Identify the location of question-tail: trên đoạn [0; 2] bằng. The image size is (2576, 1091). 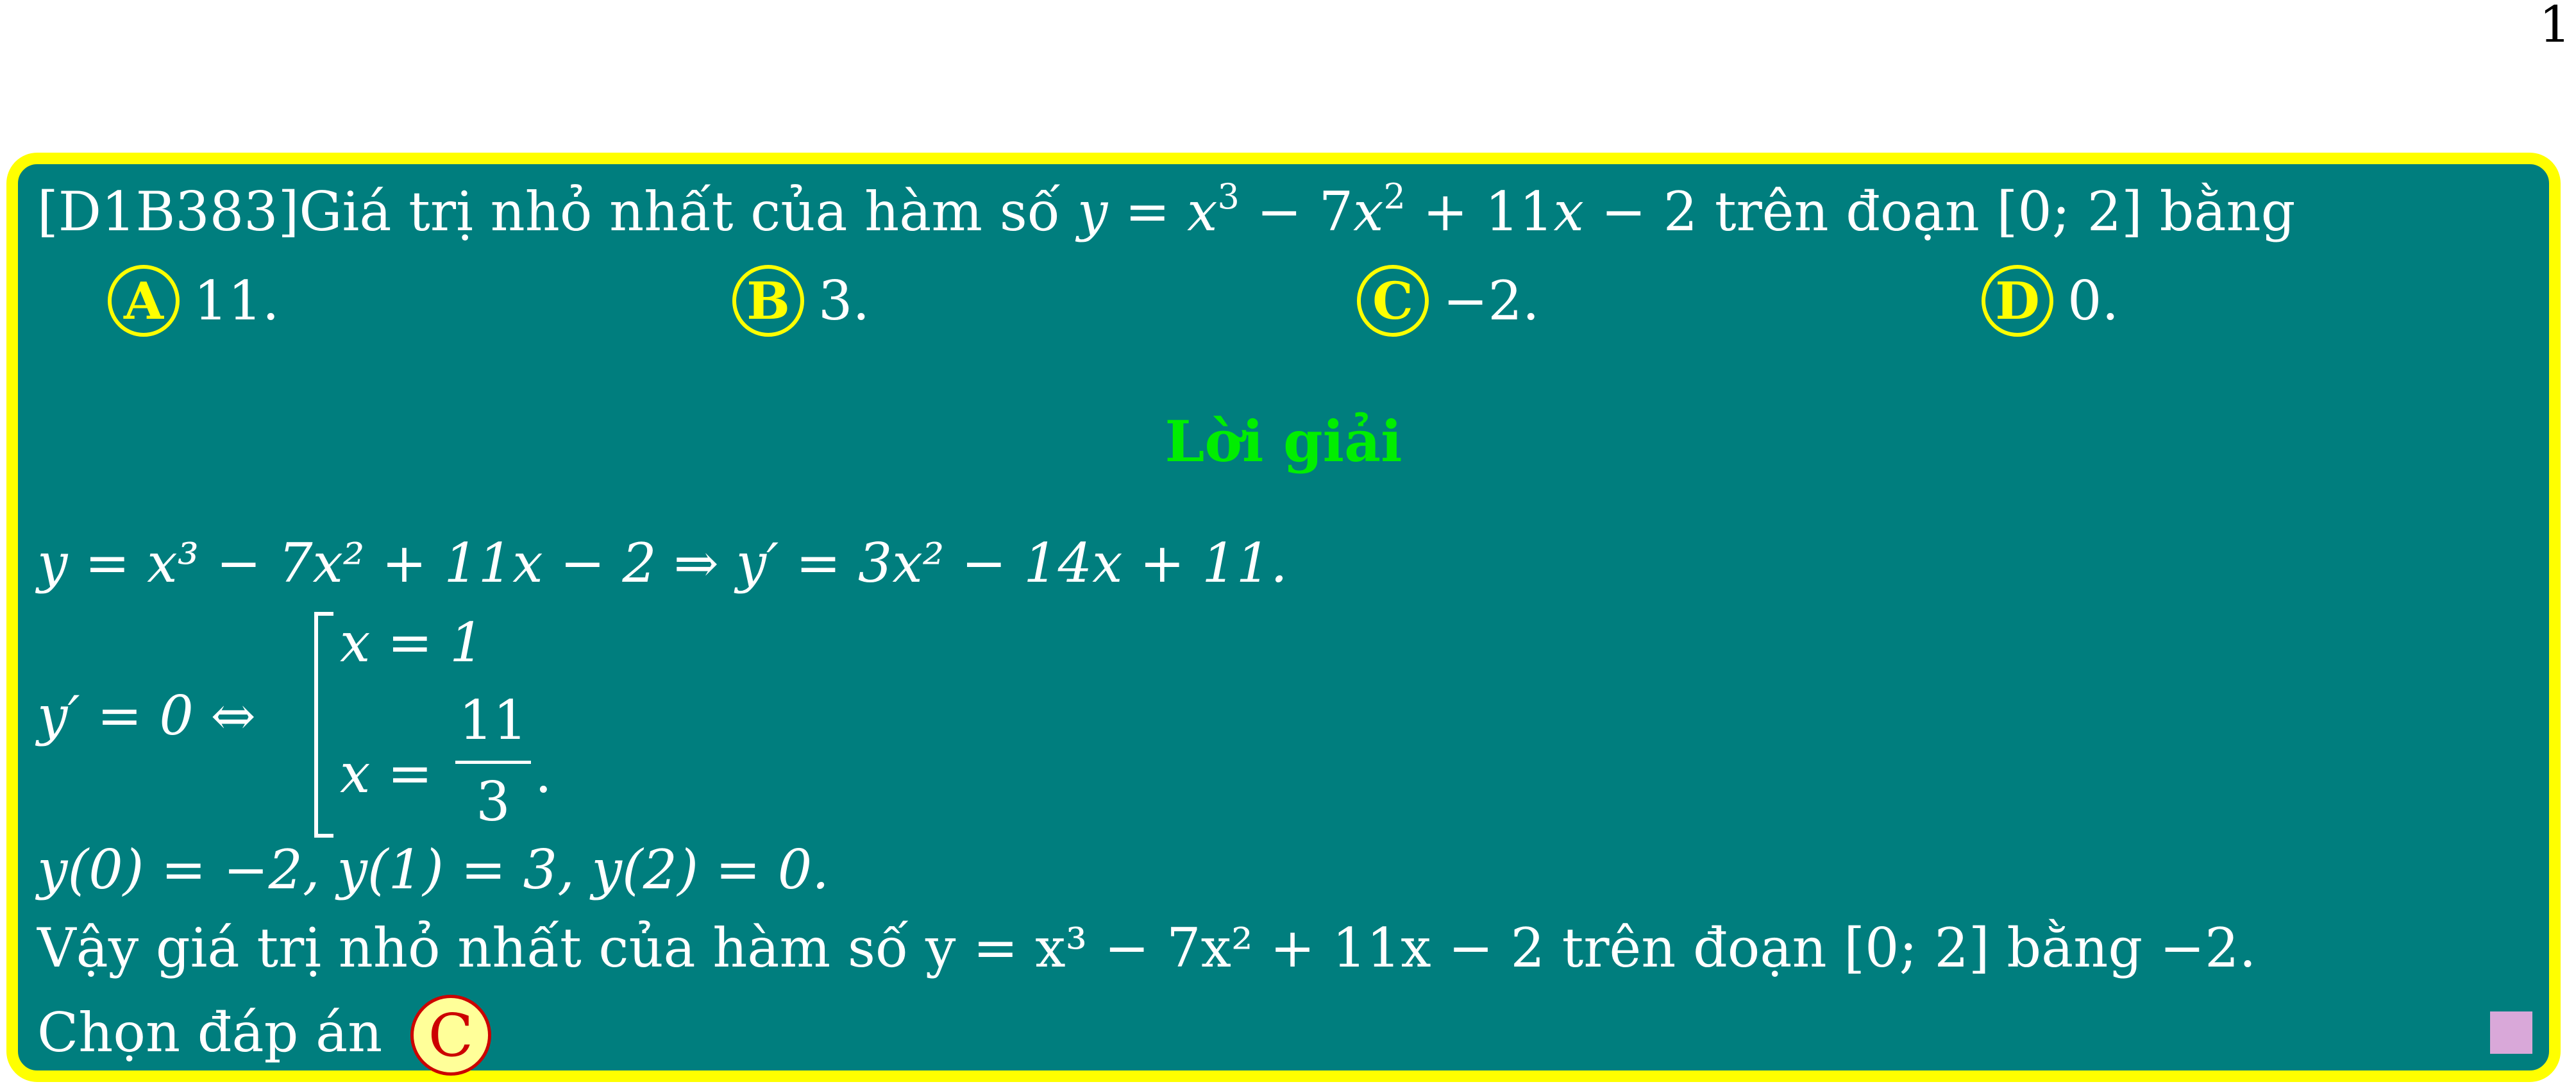
(2005, 211).